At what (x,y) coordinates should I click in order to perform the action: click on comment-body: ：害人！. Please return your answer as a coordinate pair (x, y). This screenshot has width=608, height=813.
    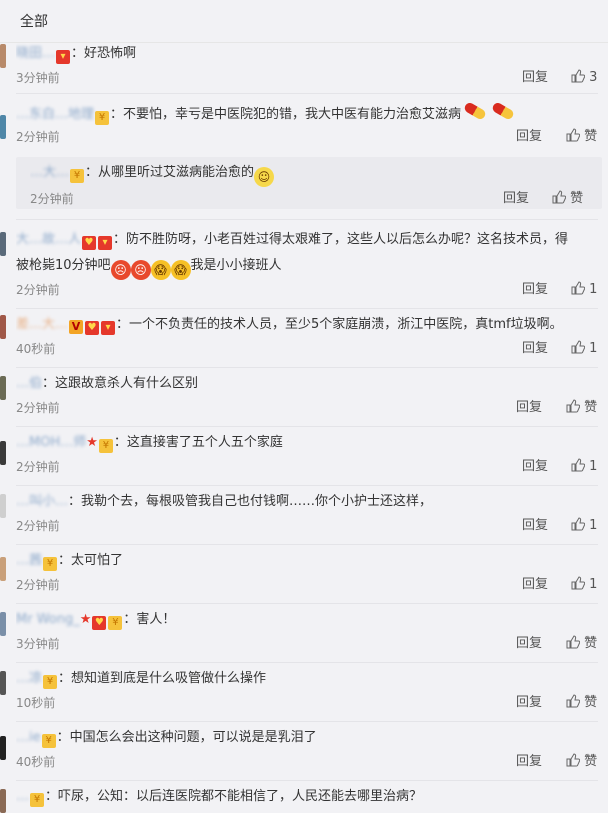
    Looking at the image, I should click on (149, 619).